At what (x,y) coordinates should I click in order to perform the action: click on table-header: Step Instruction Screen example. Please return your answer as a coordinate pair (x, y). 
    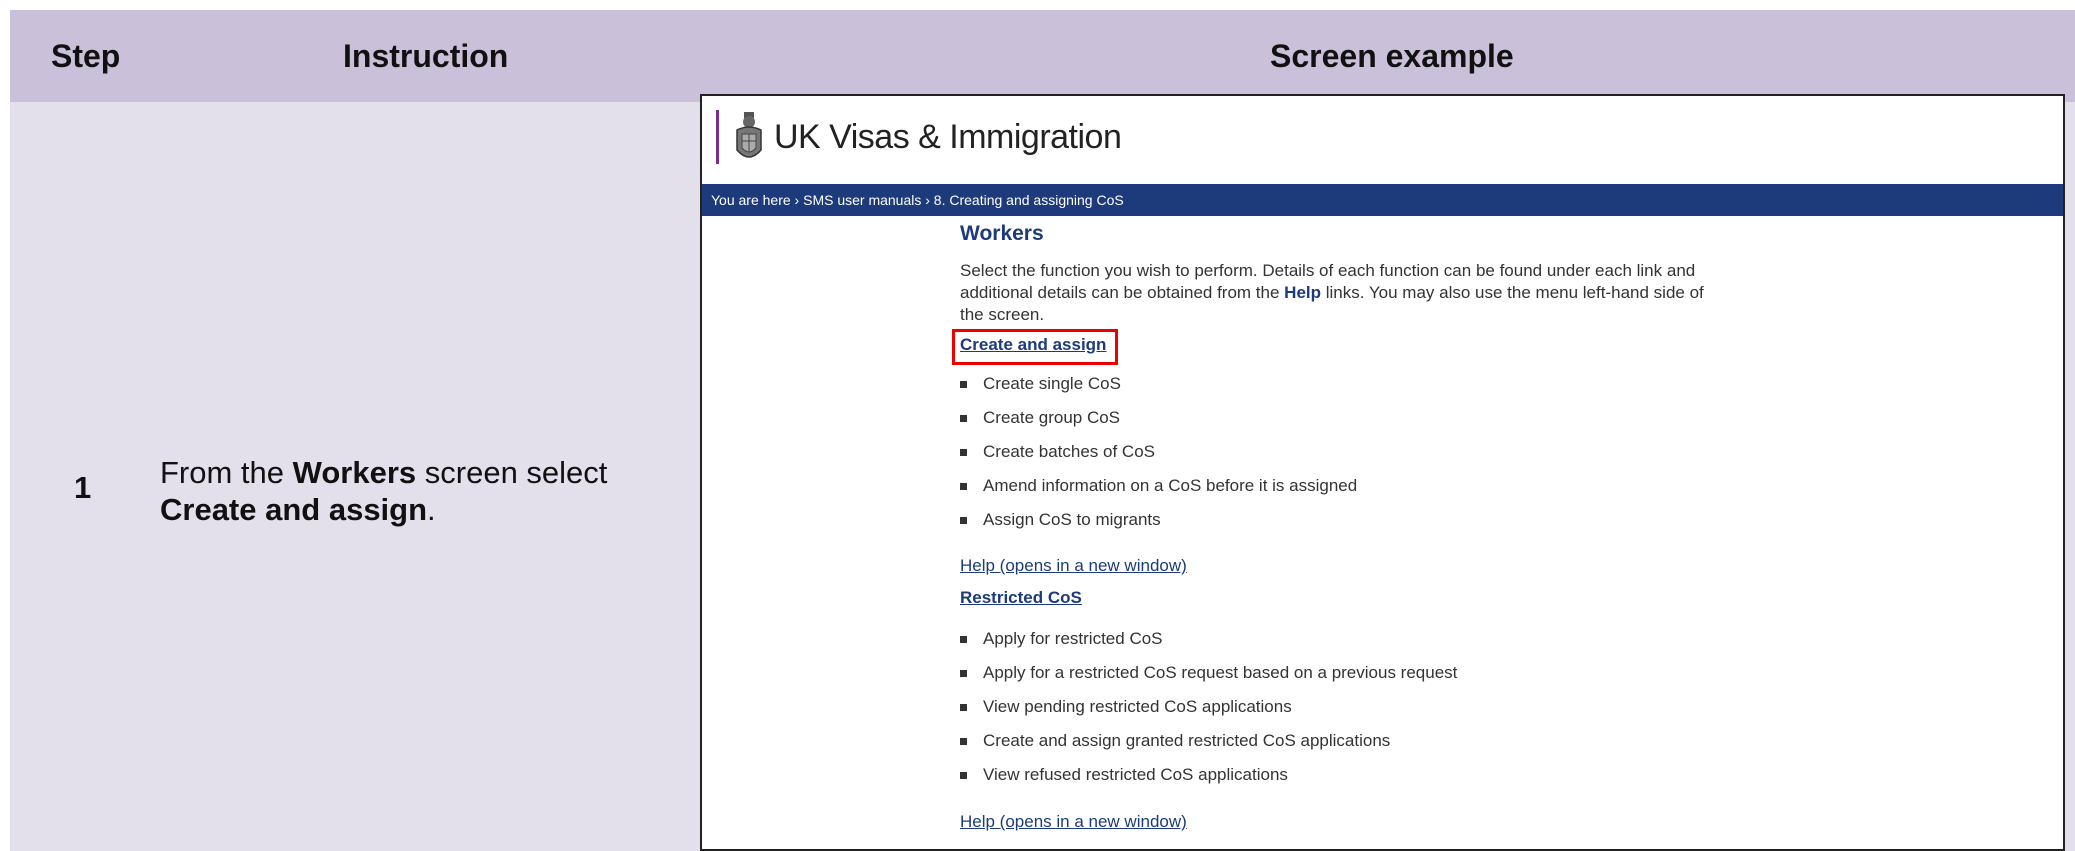
    Looking at the image, I should click on (1042, 56).